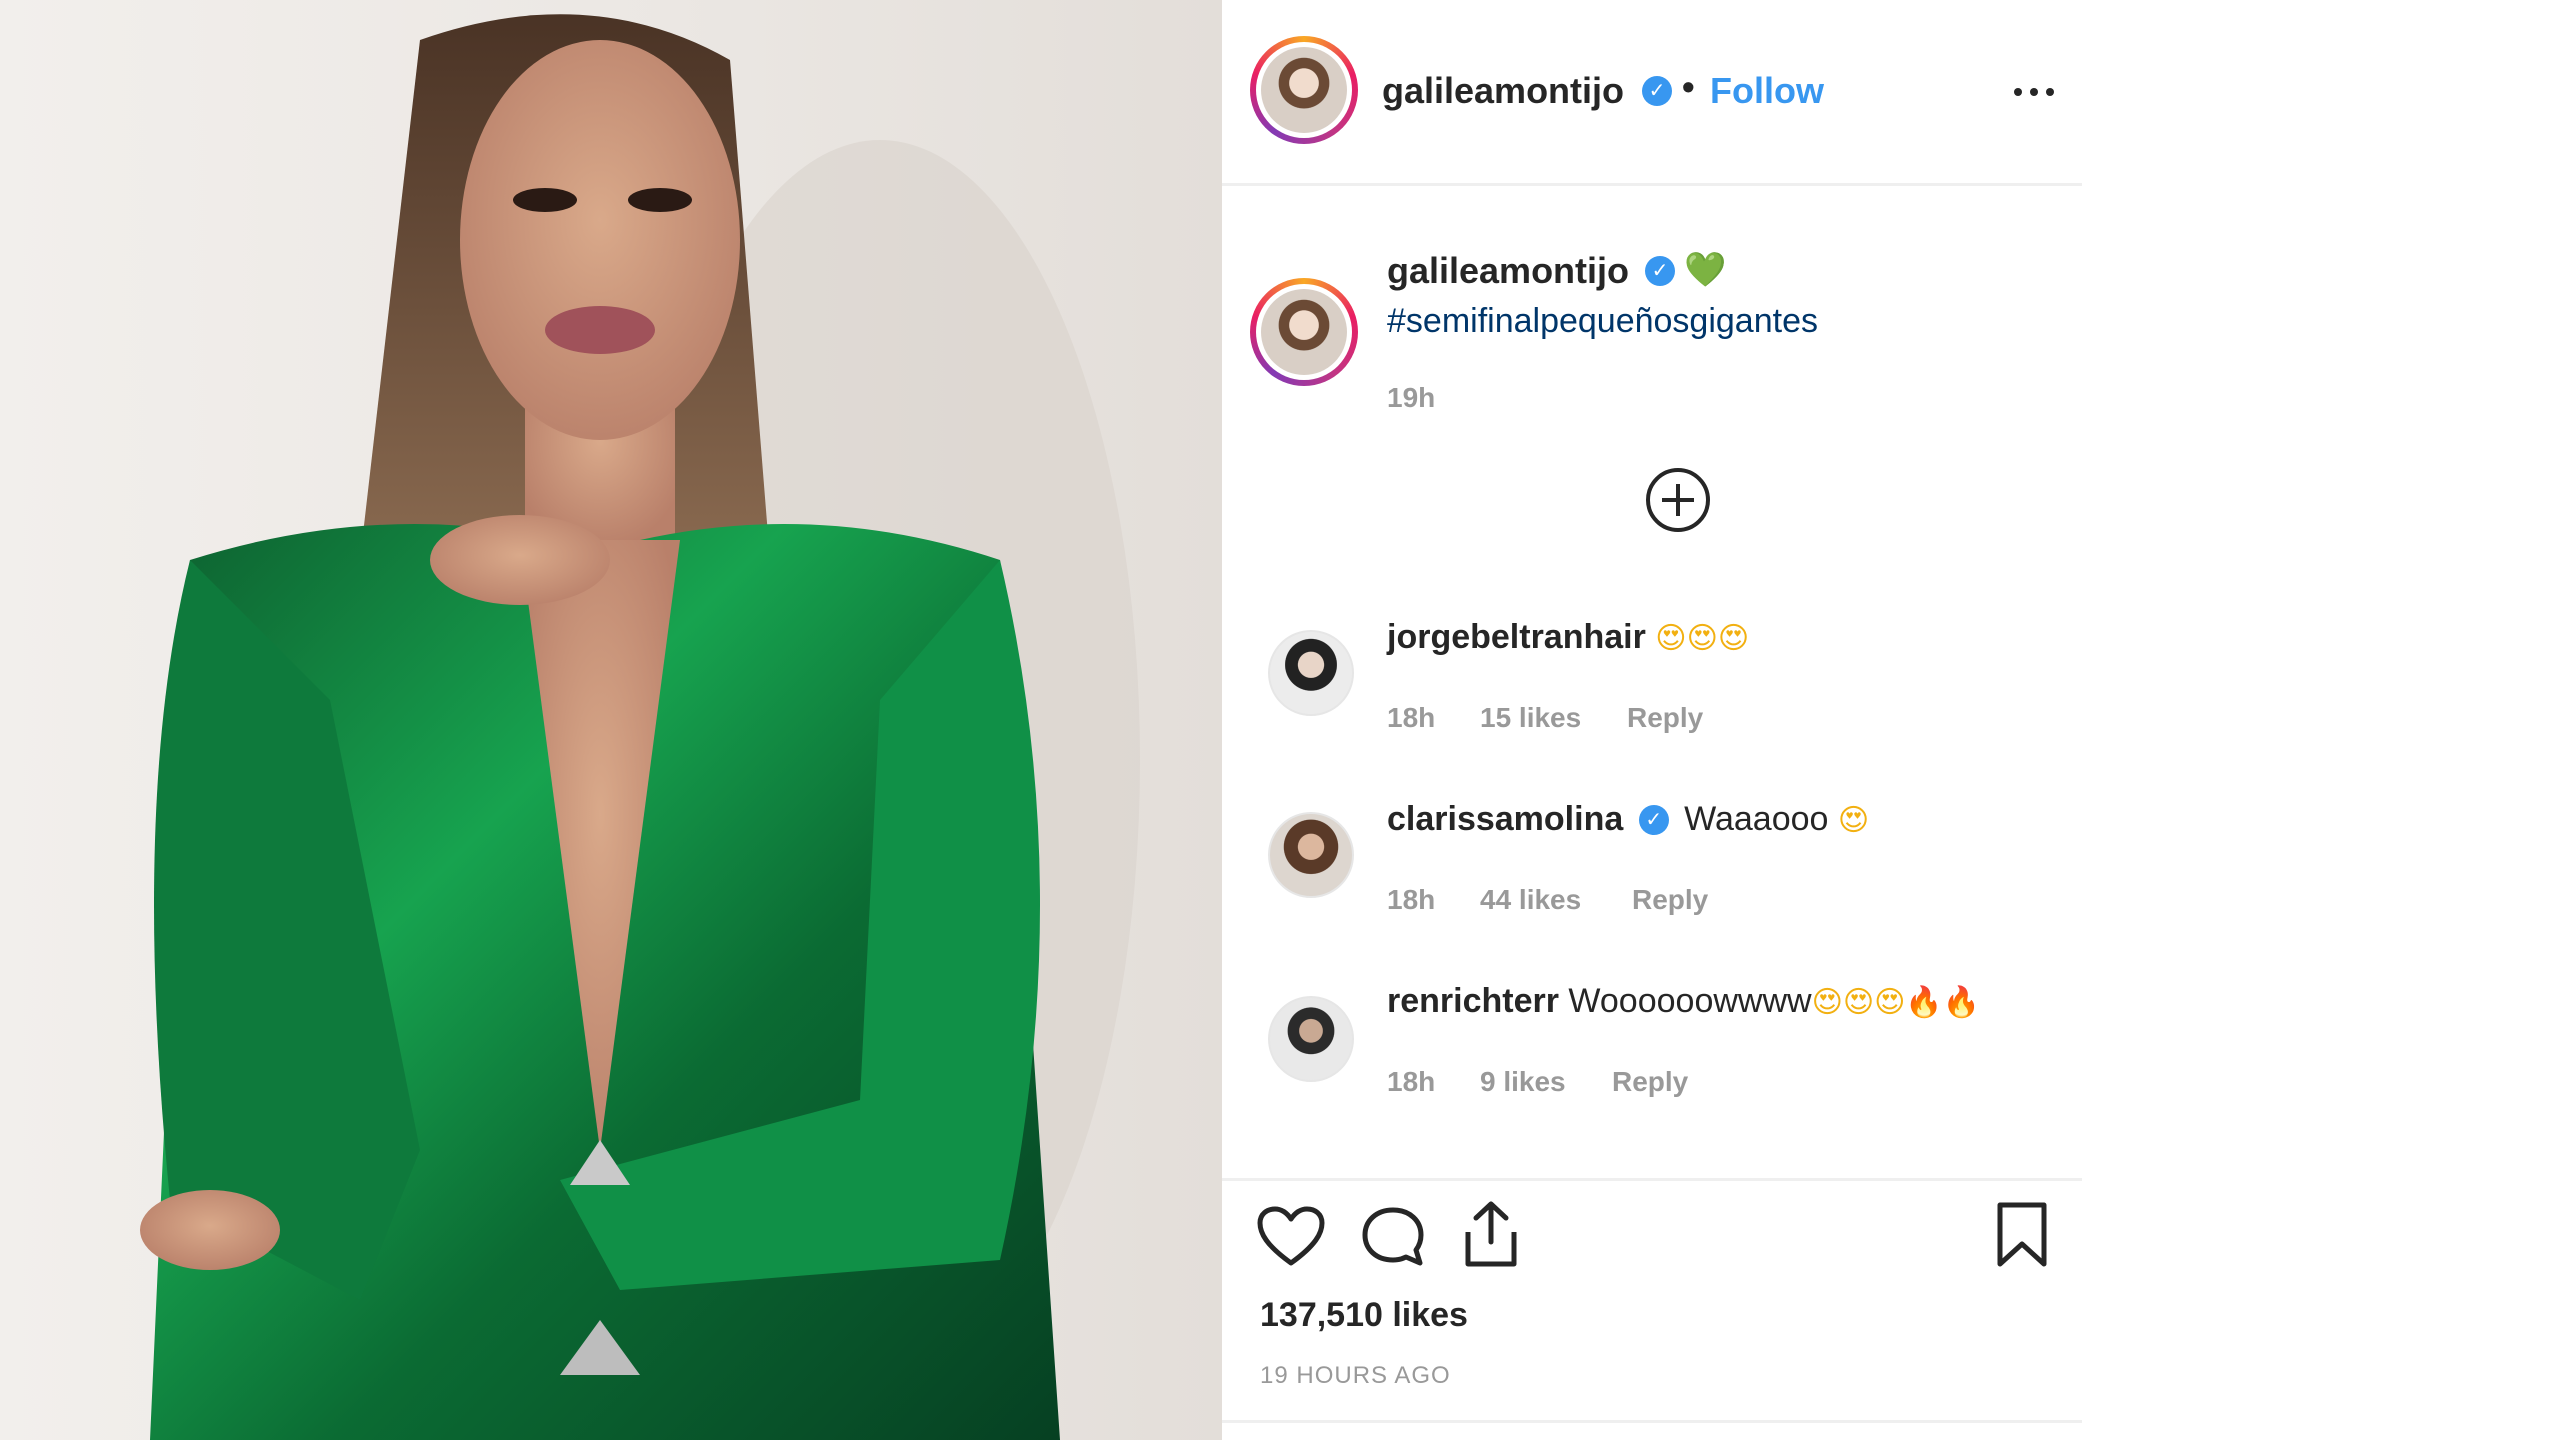  Describe the element at coordinates (1304, 90) in the screenshot. I see `author-avatar` at that location.